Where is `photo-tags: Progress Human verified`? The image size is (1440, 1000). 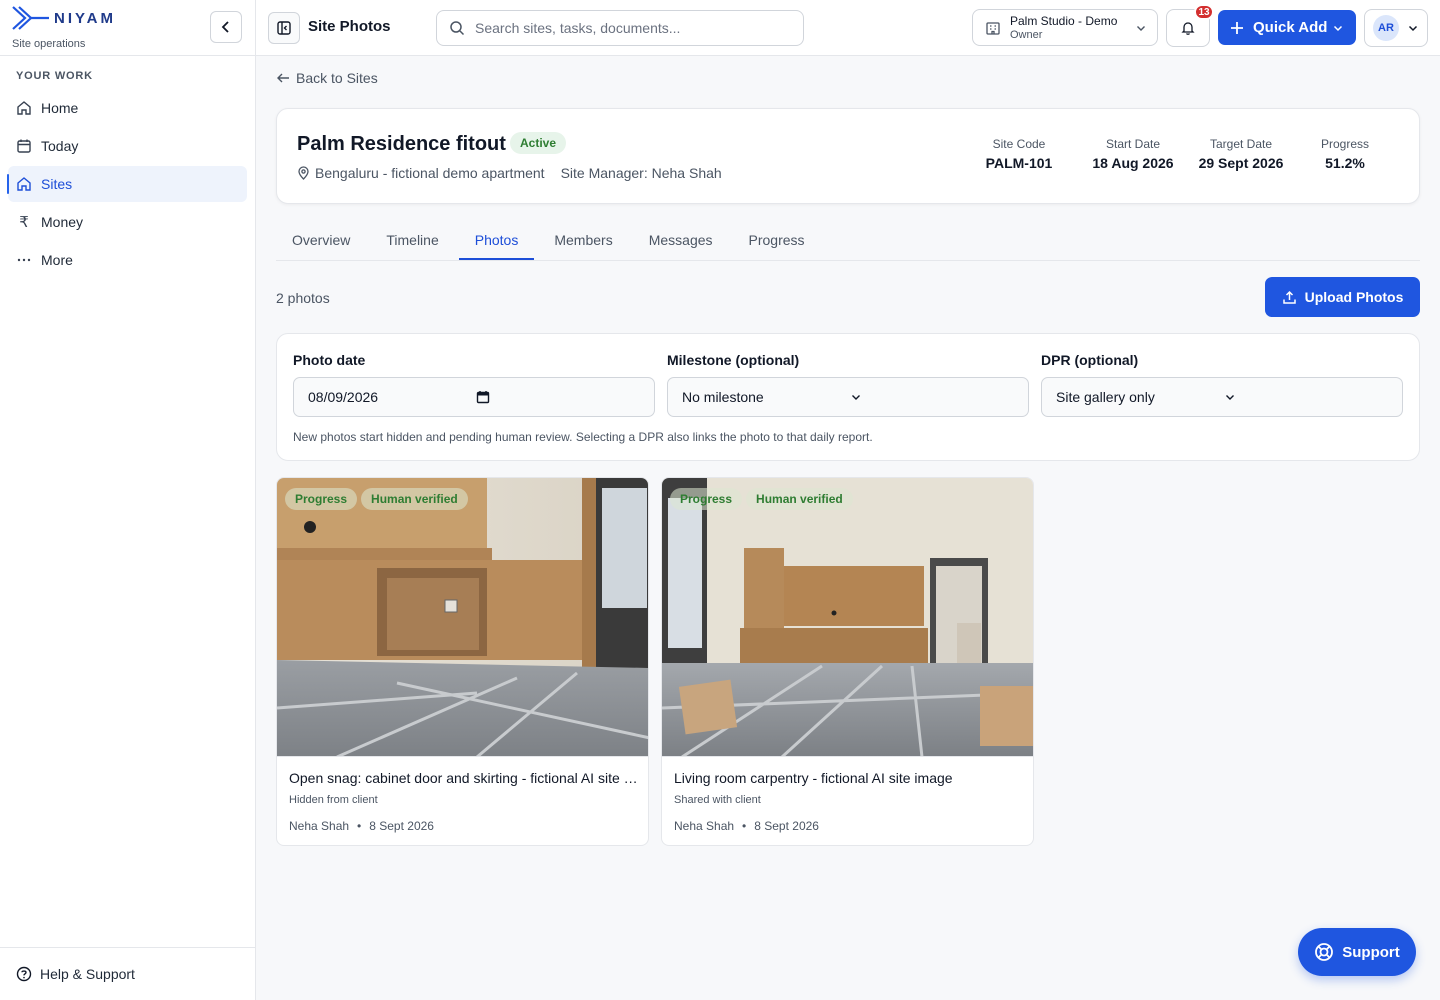 photo-tags: Progress Human verified is located at coordinates (378, 499).